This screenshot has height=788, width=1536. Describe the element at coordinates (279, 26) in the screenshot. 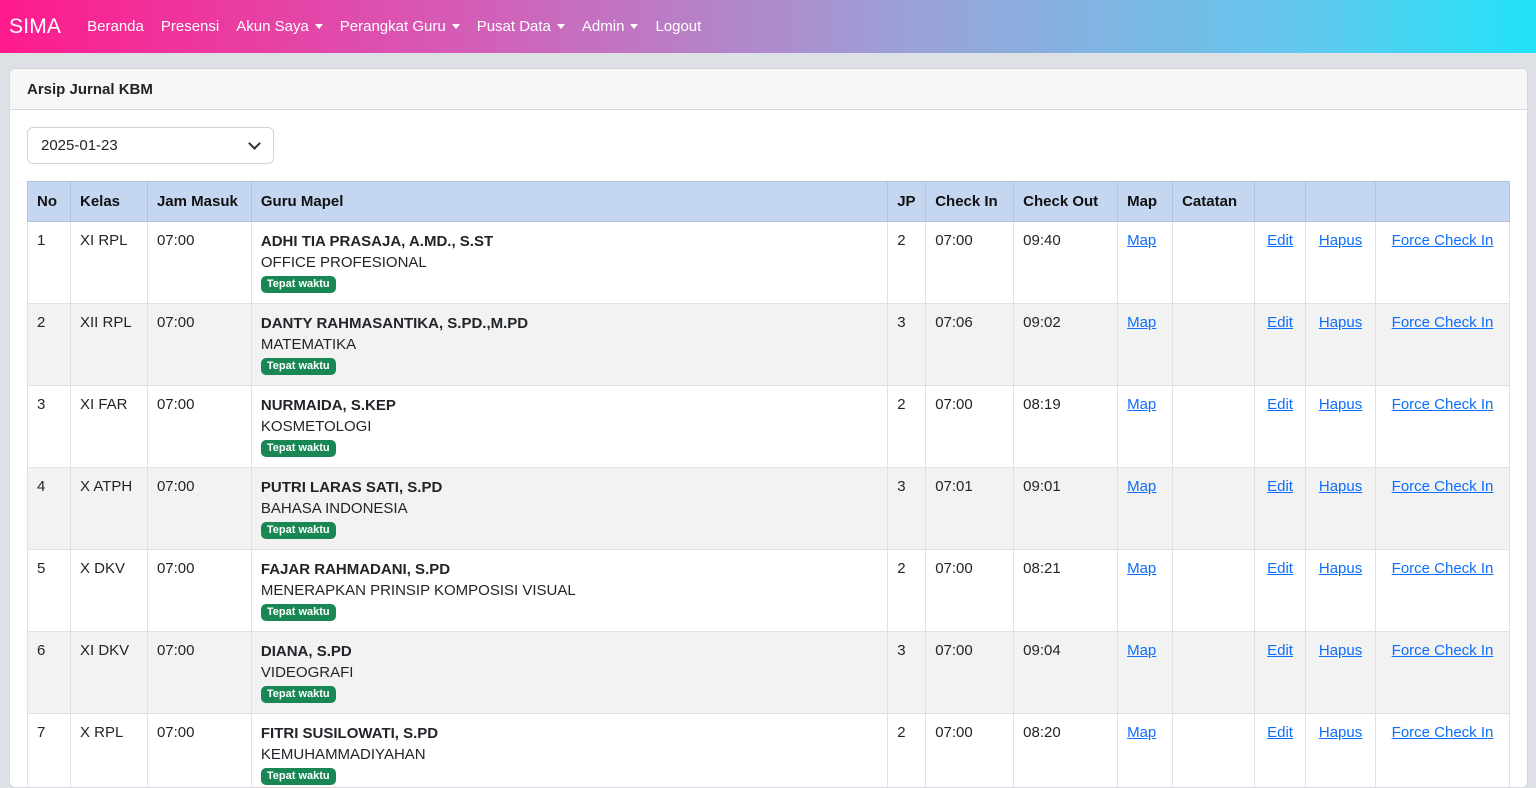

I see `nav-akun-saya-dropdown: Akun Saya` at that location.